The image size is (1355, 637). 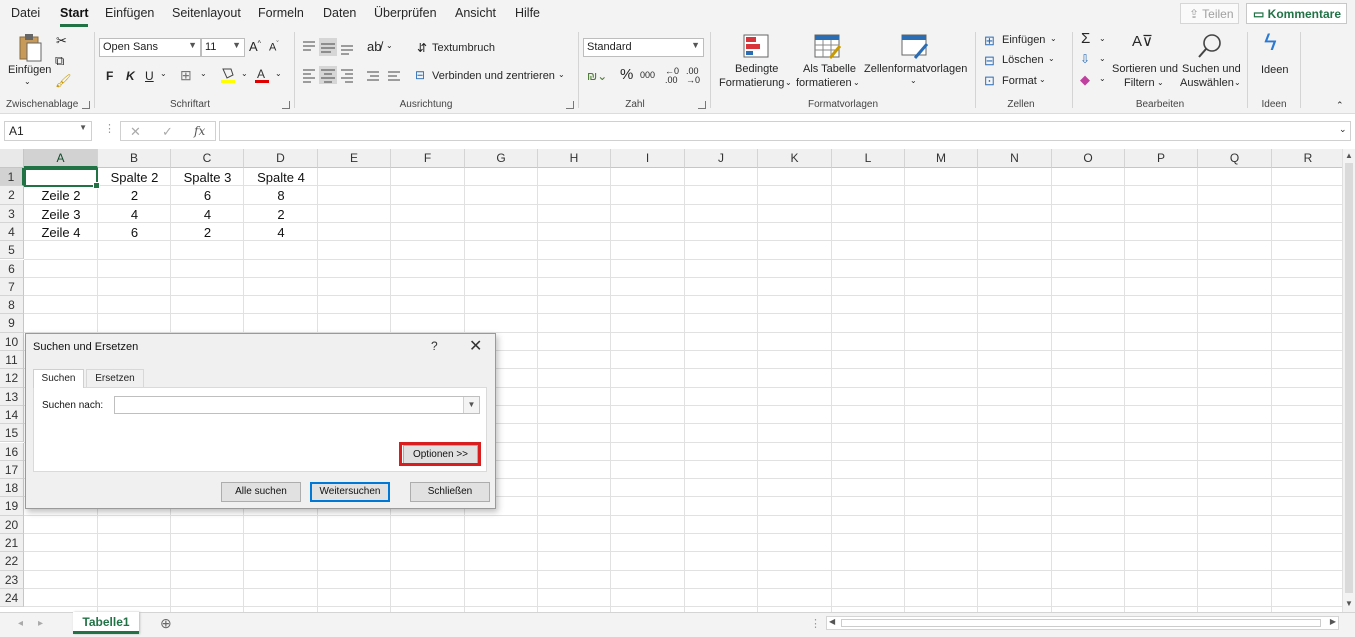 What do you see at coordinates (129, 13) in the screenshot?
I see `menu-einfuegen: Einfügen` at bounding box center [129, 13].